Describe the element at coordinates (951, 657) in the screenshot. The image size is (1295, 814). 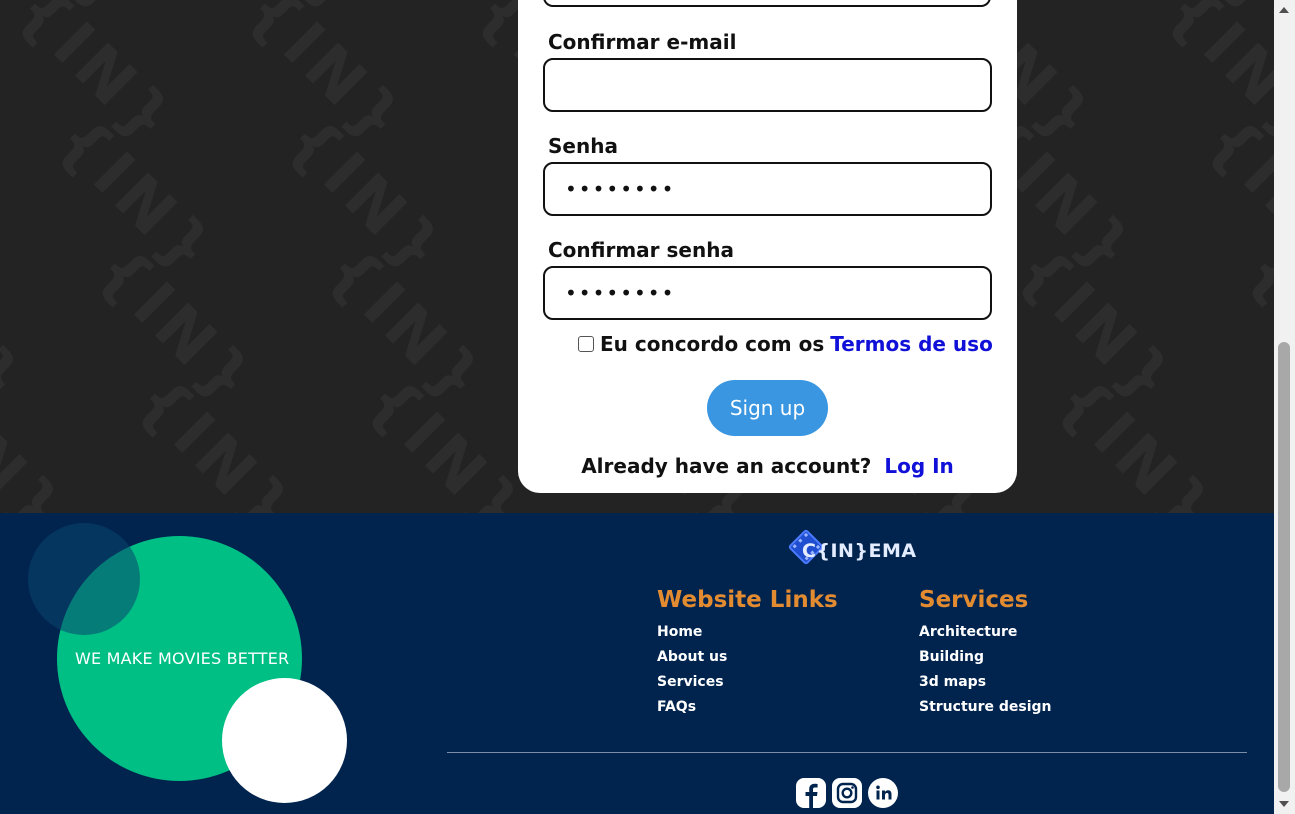
I see `service-link-building: Building` at that location.